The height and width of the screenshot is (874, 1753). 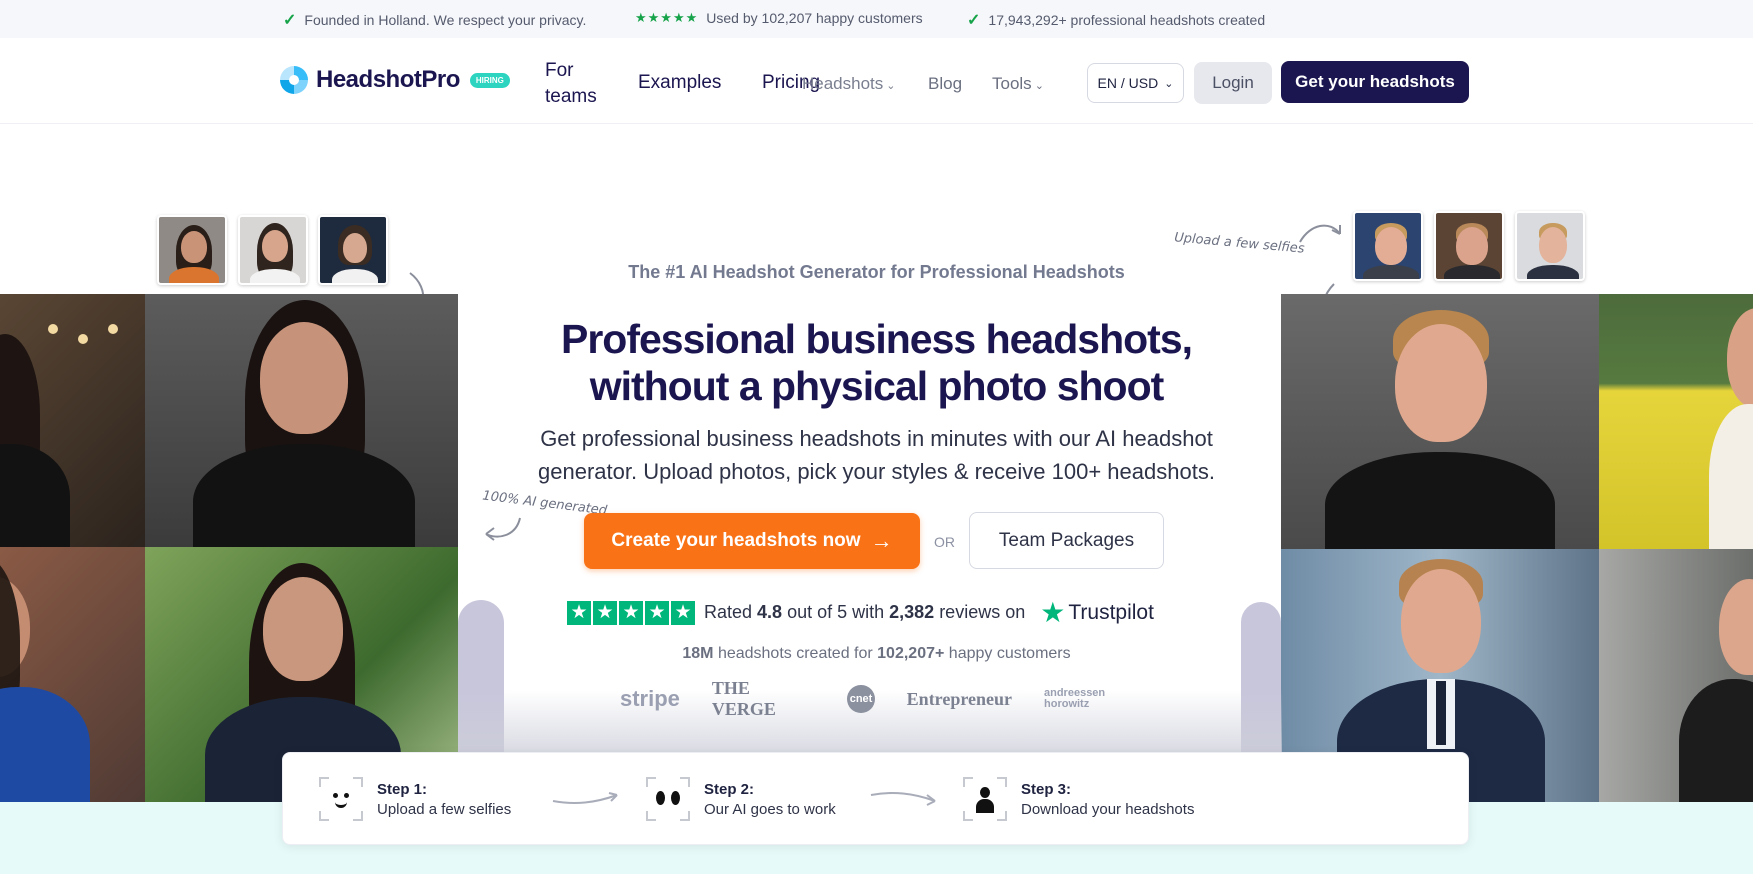 I want to click on entrepreneur-logo: Entrepreneur, so click(x=959, y=698).